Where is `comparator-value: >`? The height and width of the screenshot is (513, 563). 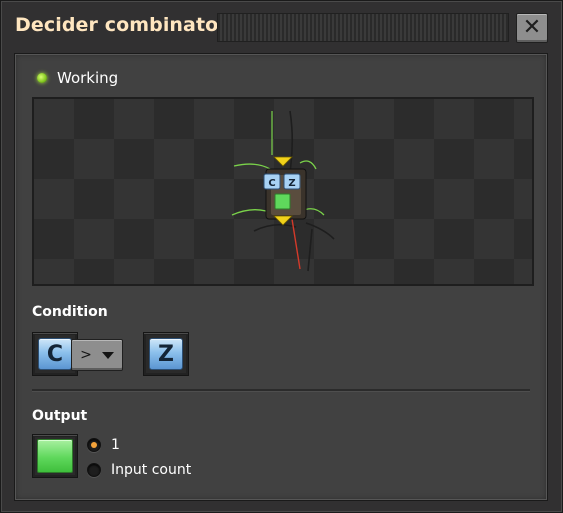
comparator-value: > is located at coordinates (86, 355).